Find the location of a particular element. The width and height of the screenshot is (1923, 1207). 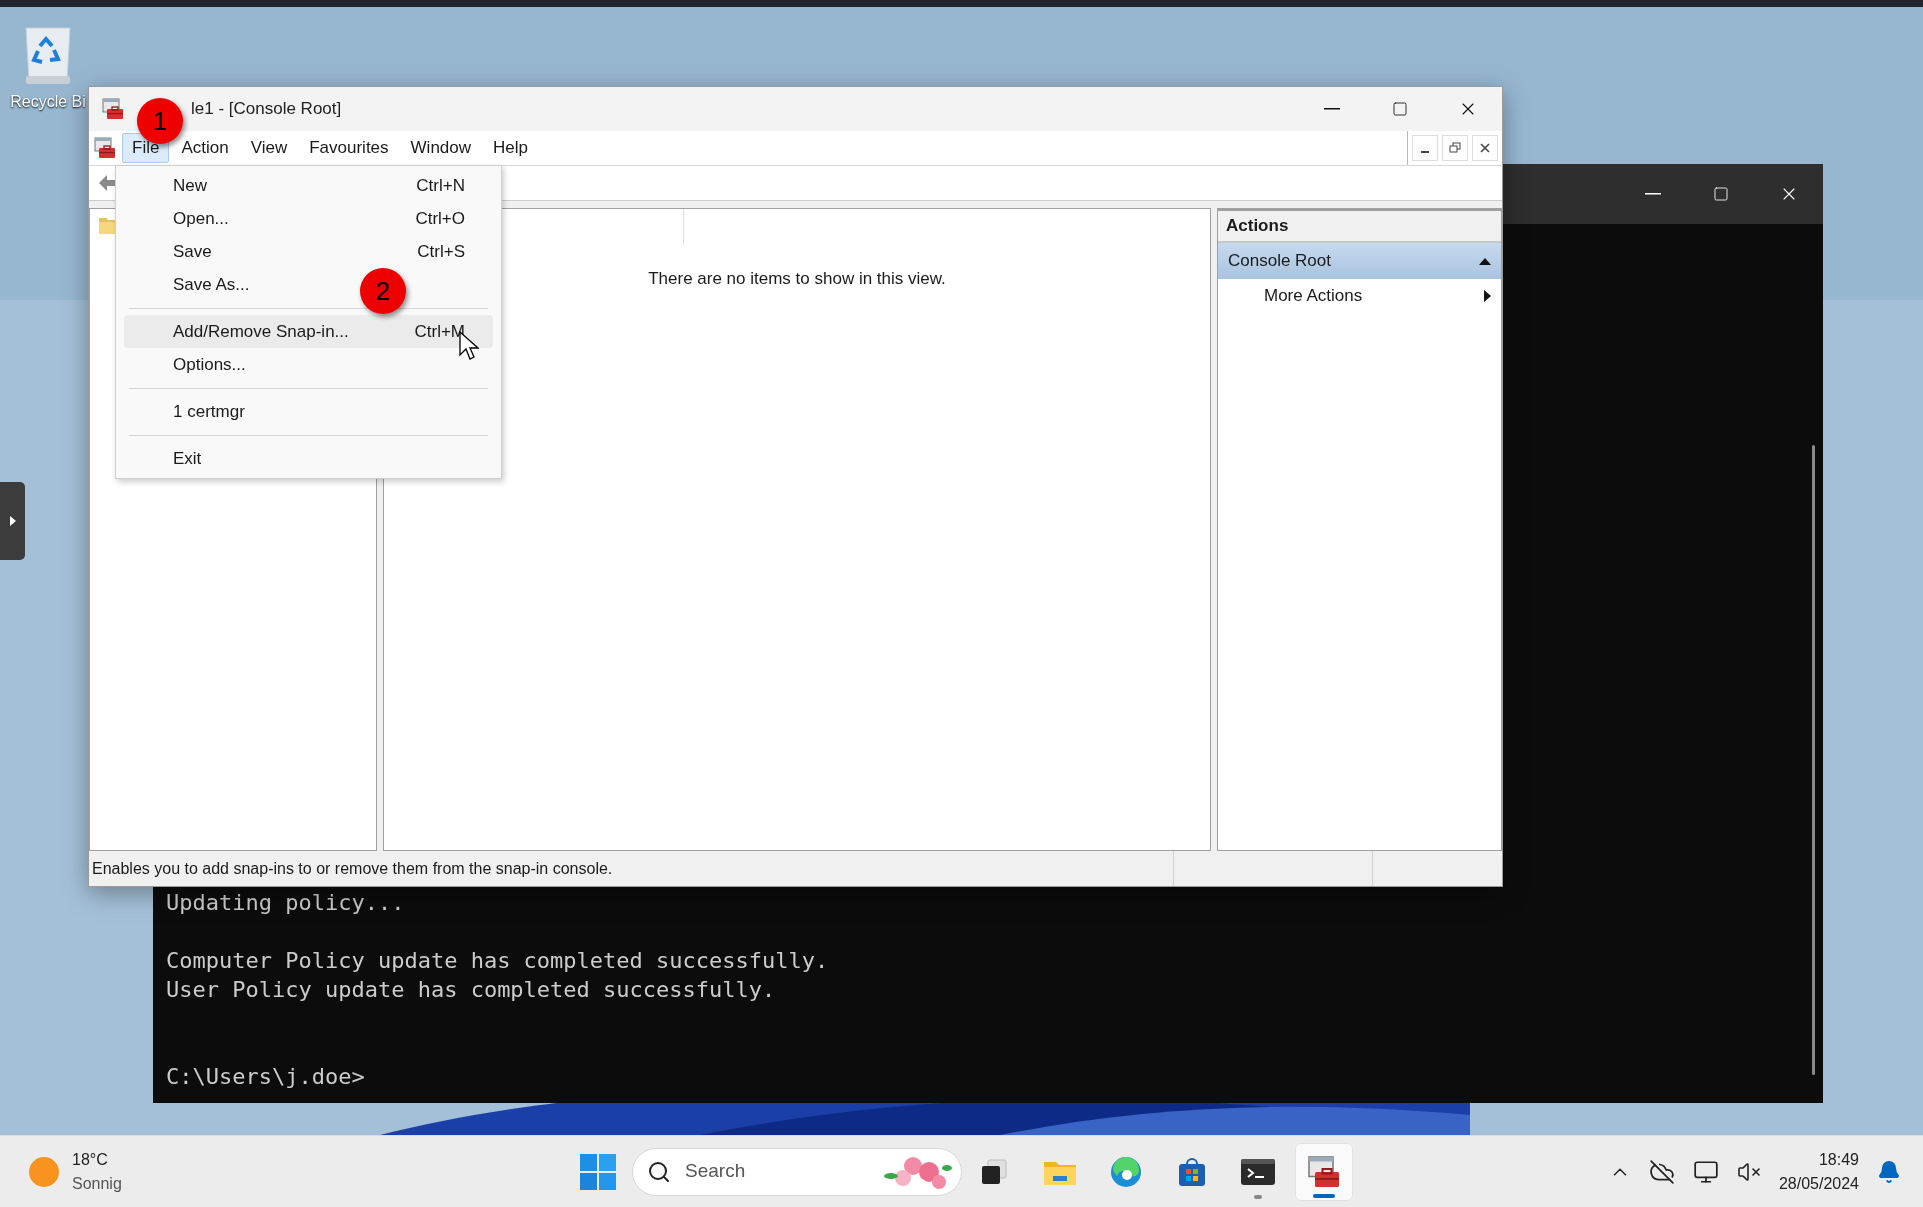

taskbar-app-button is located at coordinates (1324, 1171).